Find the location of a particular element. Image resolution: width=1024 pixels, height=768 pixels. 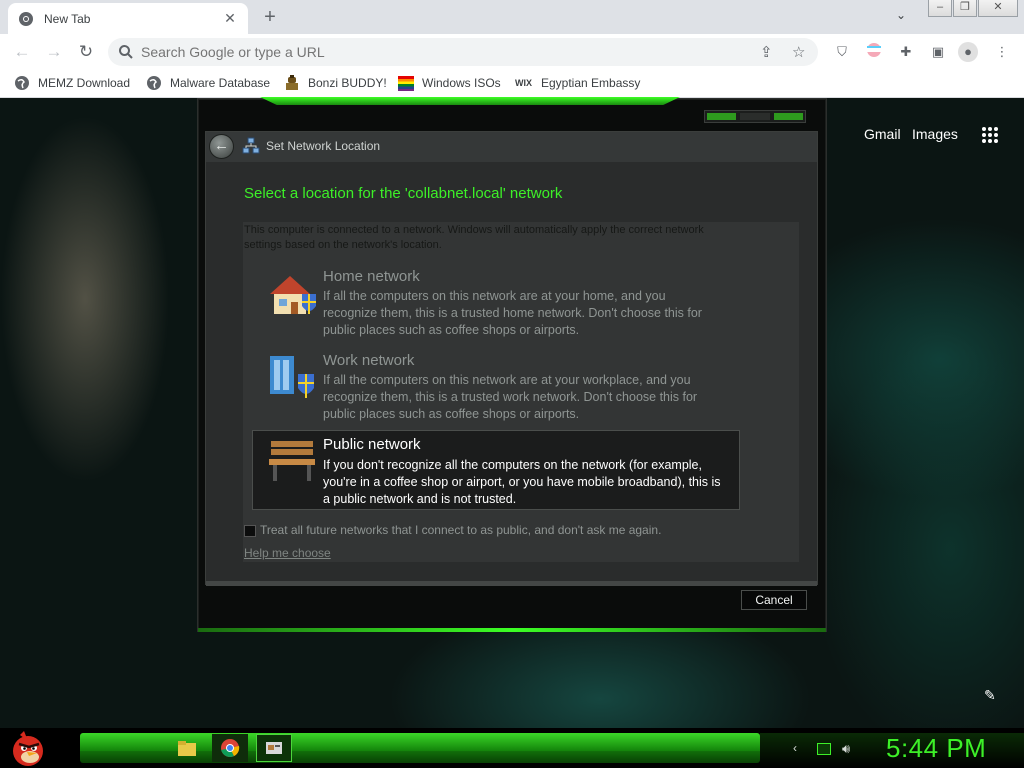

profile-avatar-icon: ● is located at coordinates (968, 52).